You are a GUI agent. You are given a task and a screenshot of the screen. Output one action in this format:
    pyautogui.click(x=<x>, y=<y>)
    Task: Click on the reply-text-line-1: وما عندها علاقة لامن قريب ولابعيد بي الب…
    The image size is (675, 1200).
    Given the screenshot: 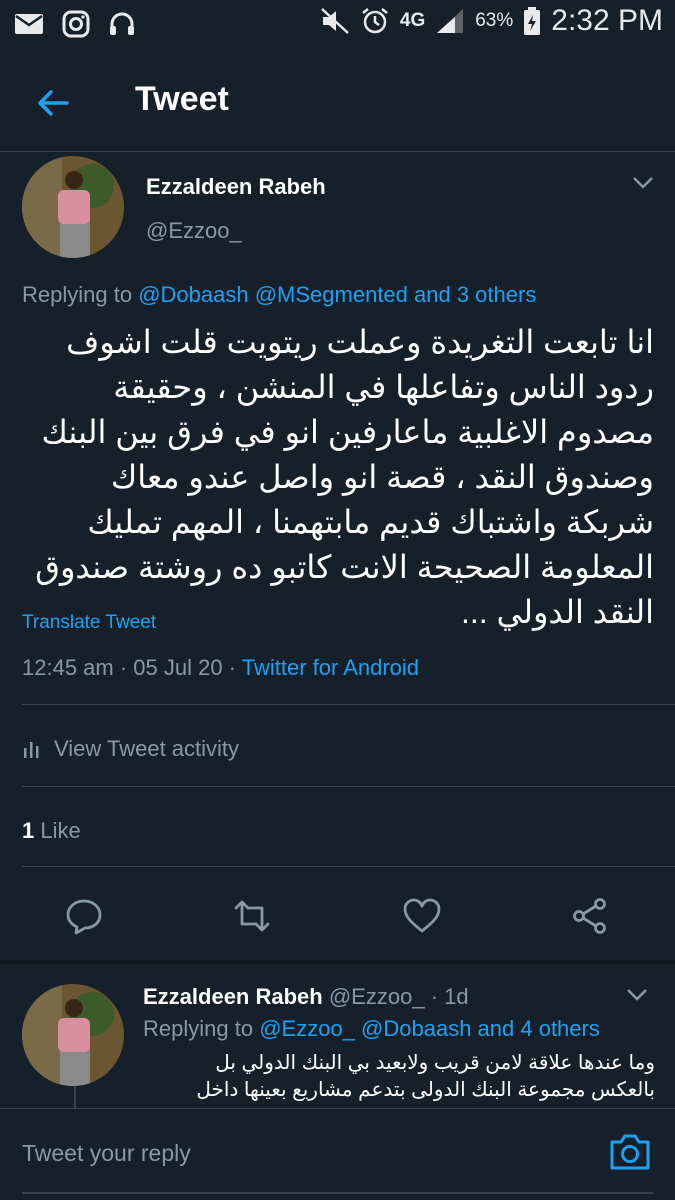 What is the action you would take?
    pyautogui.click(x=435, y=1063)
    